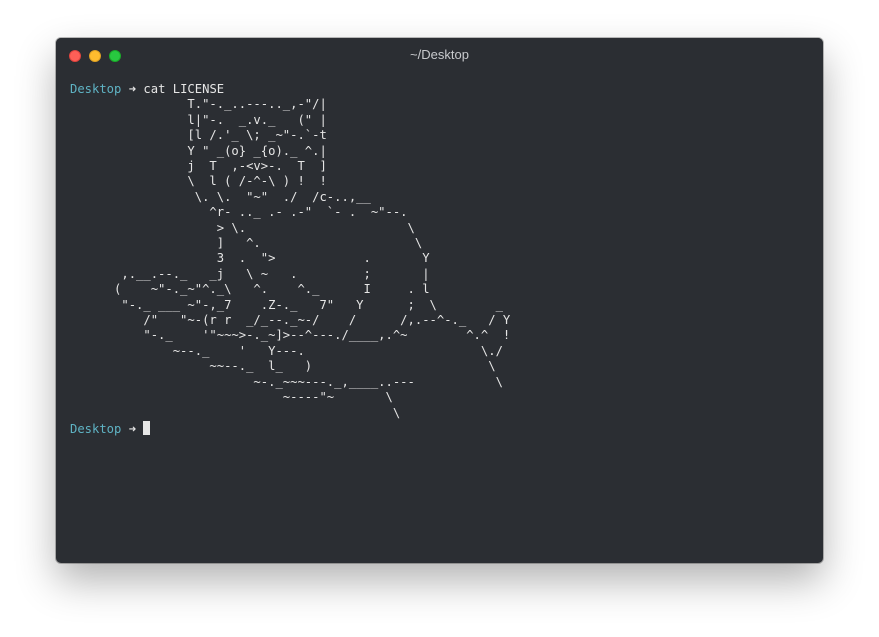  I want to click on command-text: cat LICENSE, so click(184, 89).